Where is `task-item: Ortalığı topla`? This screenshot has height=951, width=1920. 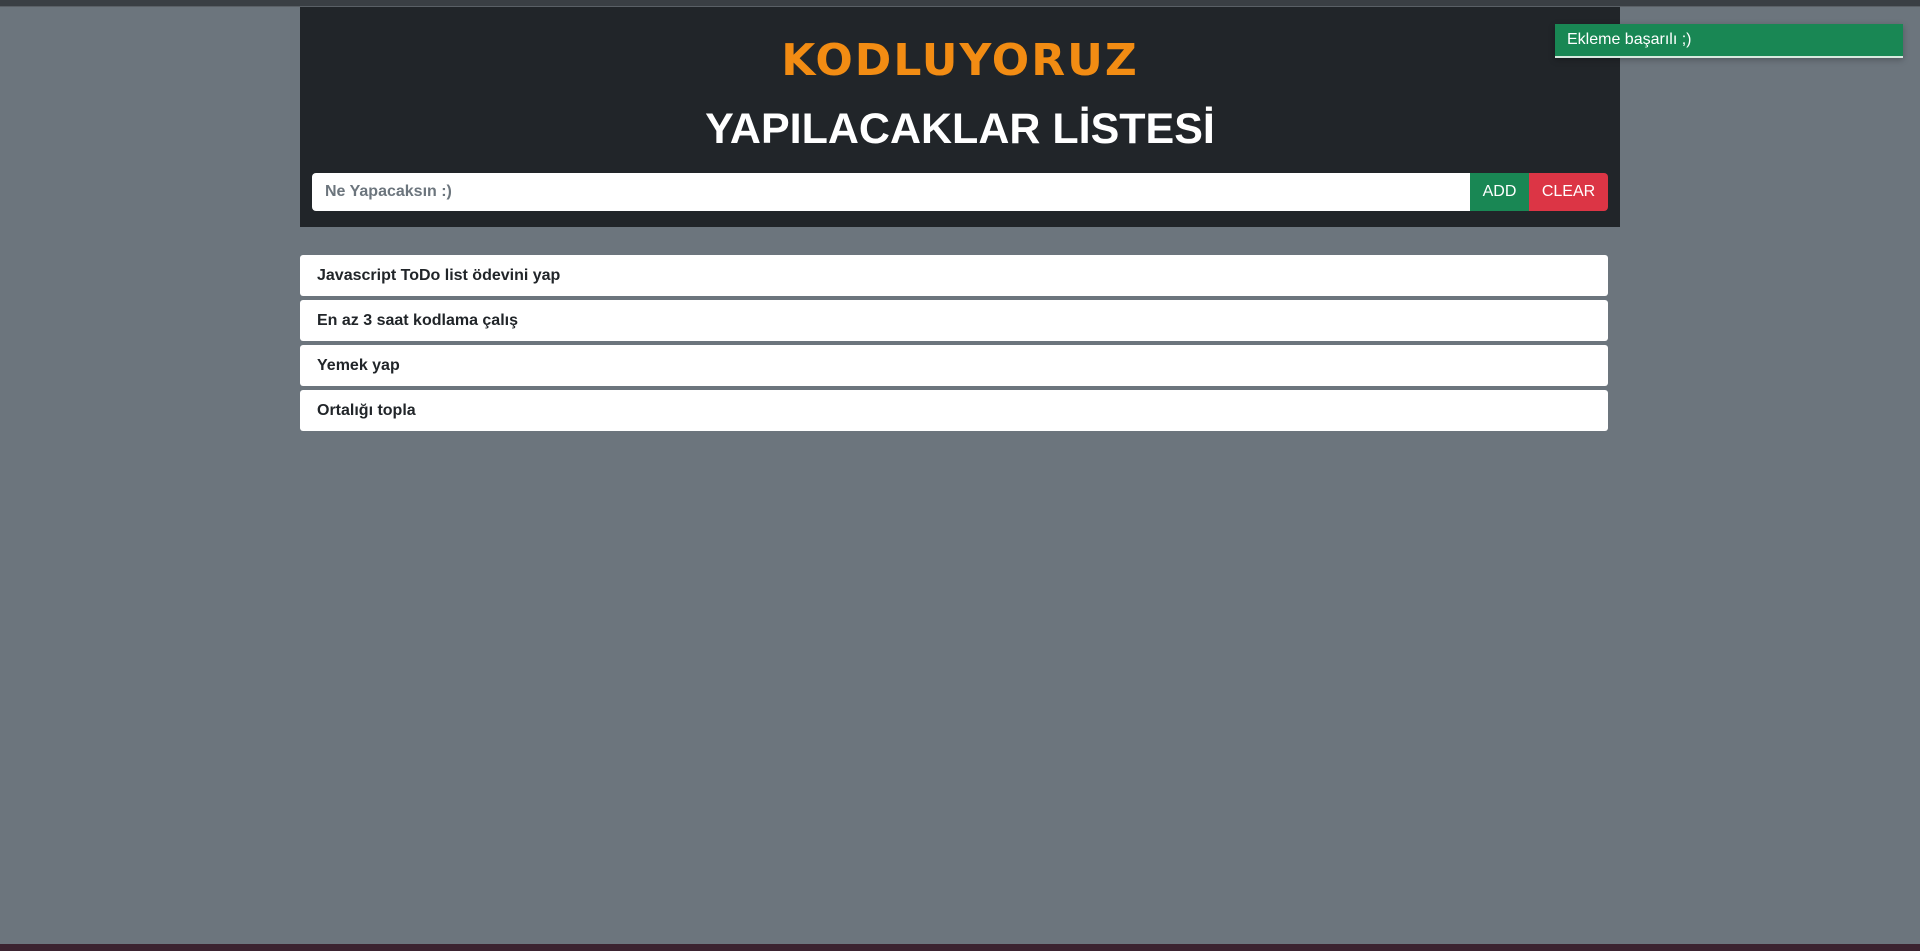
task-item: Ortalığı topla is located at coordinates (954, 410).